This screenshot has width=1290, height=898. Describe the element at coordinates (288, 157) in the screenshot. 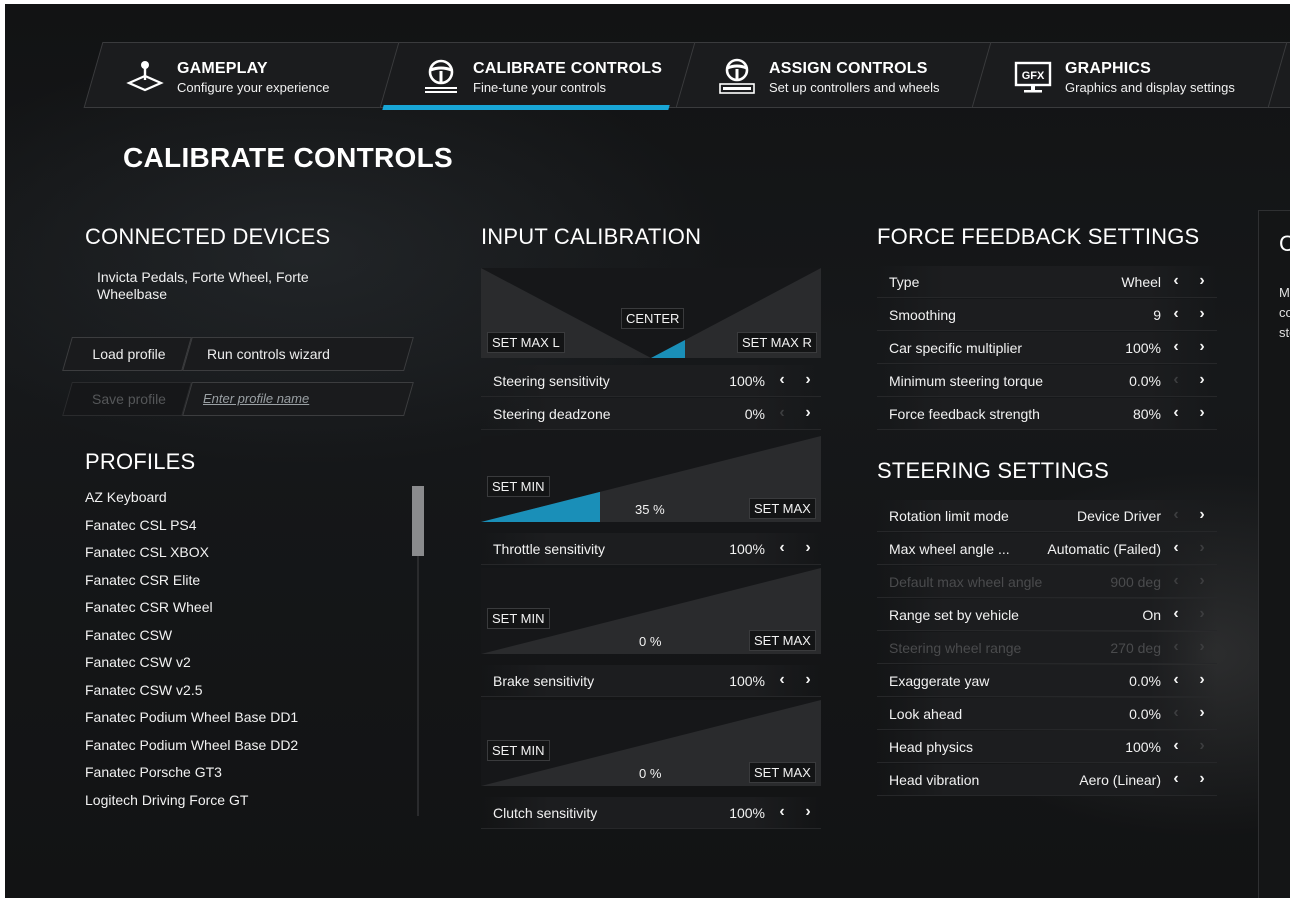

I see `page-title: CALIBRATE CONTROLS` at that location.